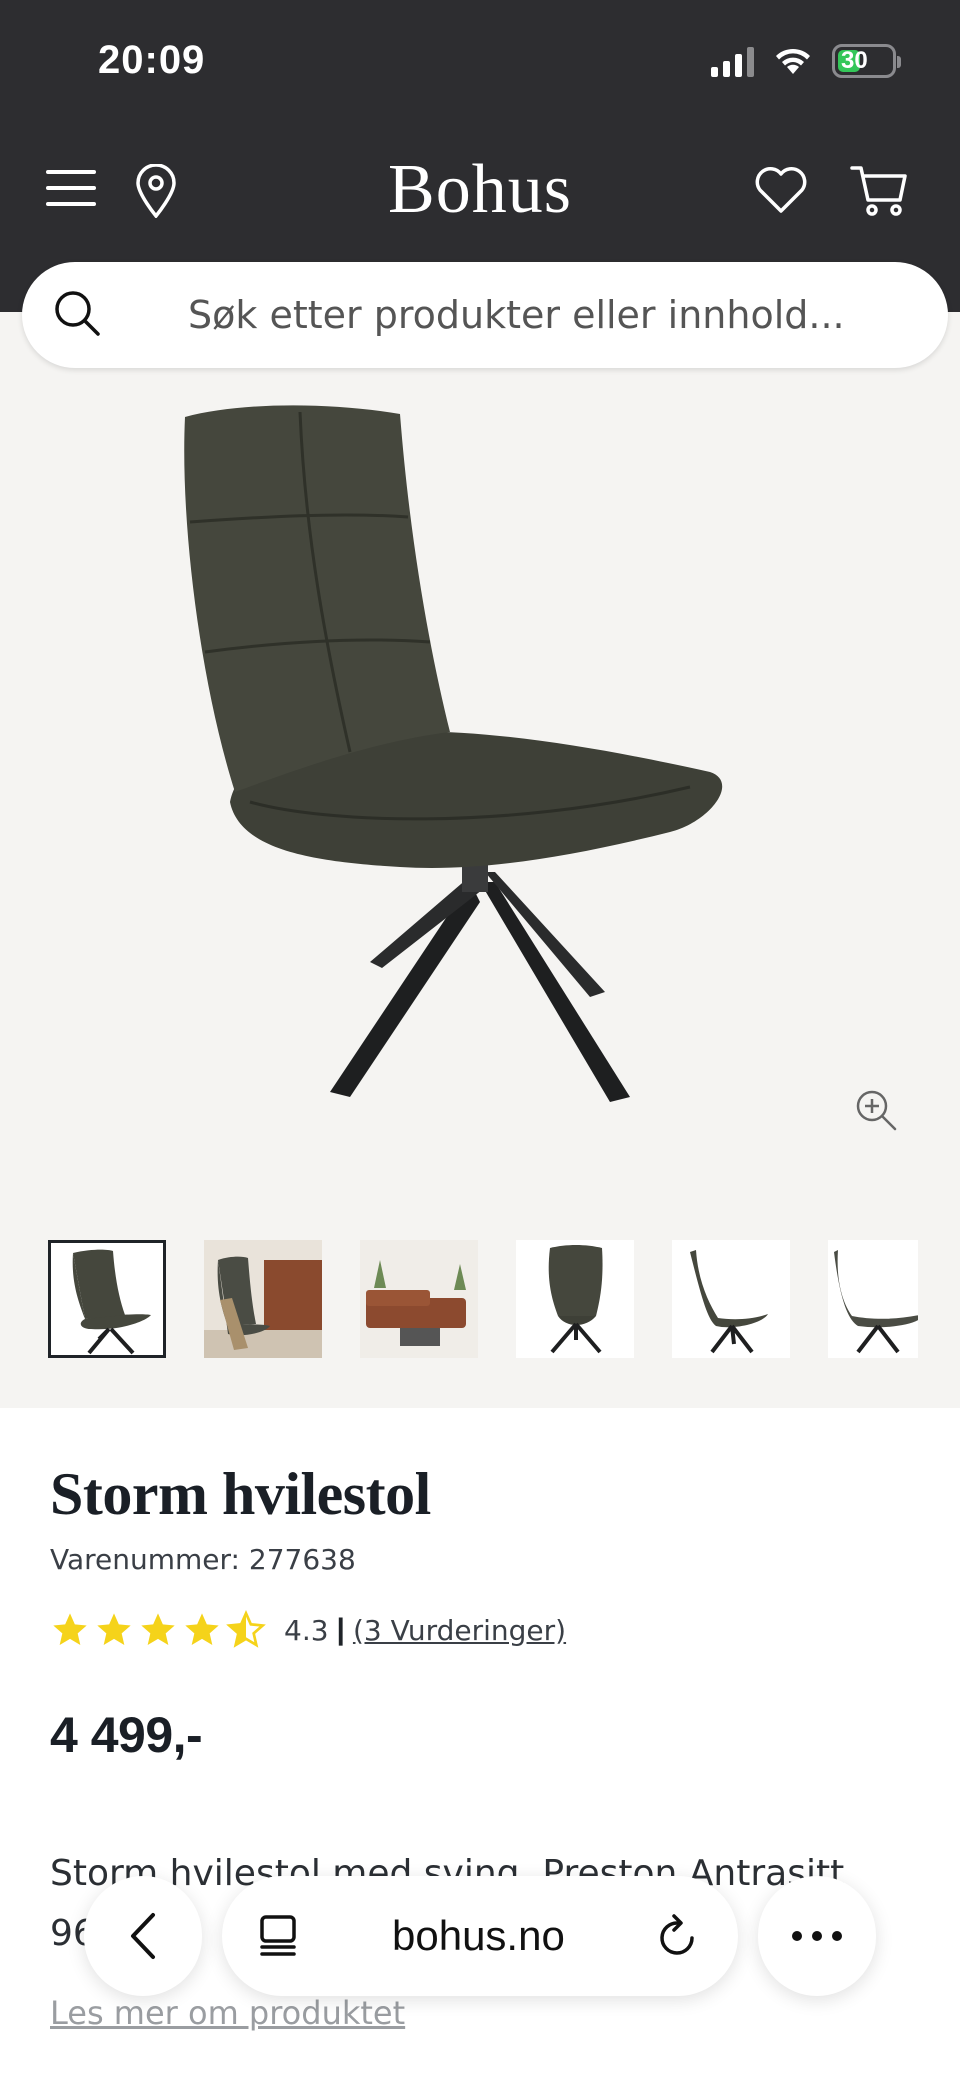 This screenshot has height=2078, width=960. I want to click on chevron-left-icon, so click(143, 1936).